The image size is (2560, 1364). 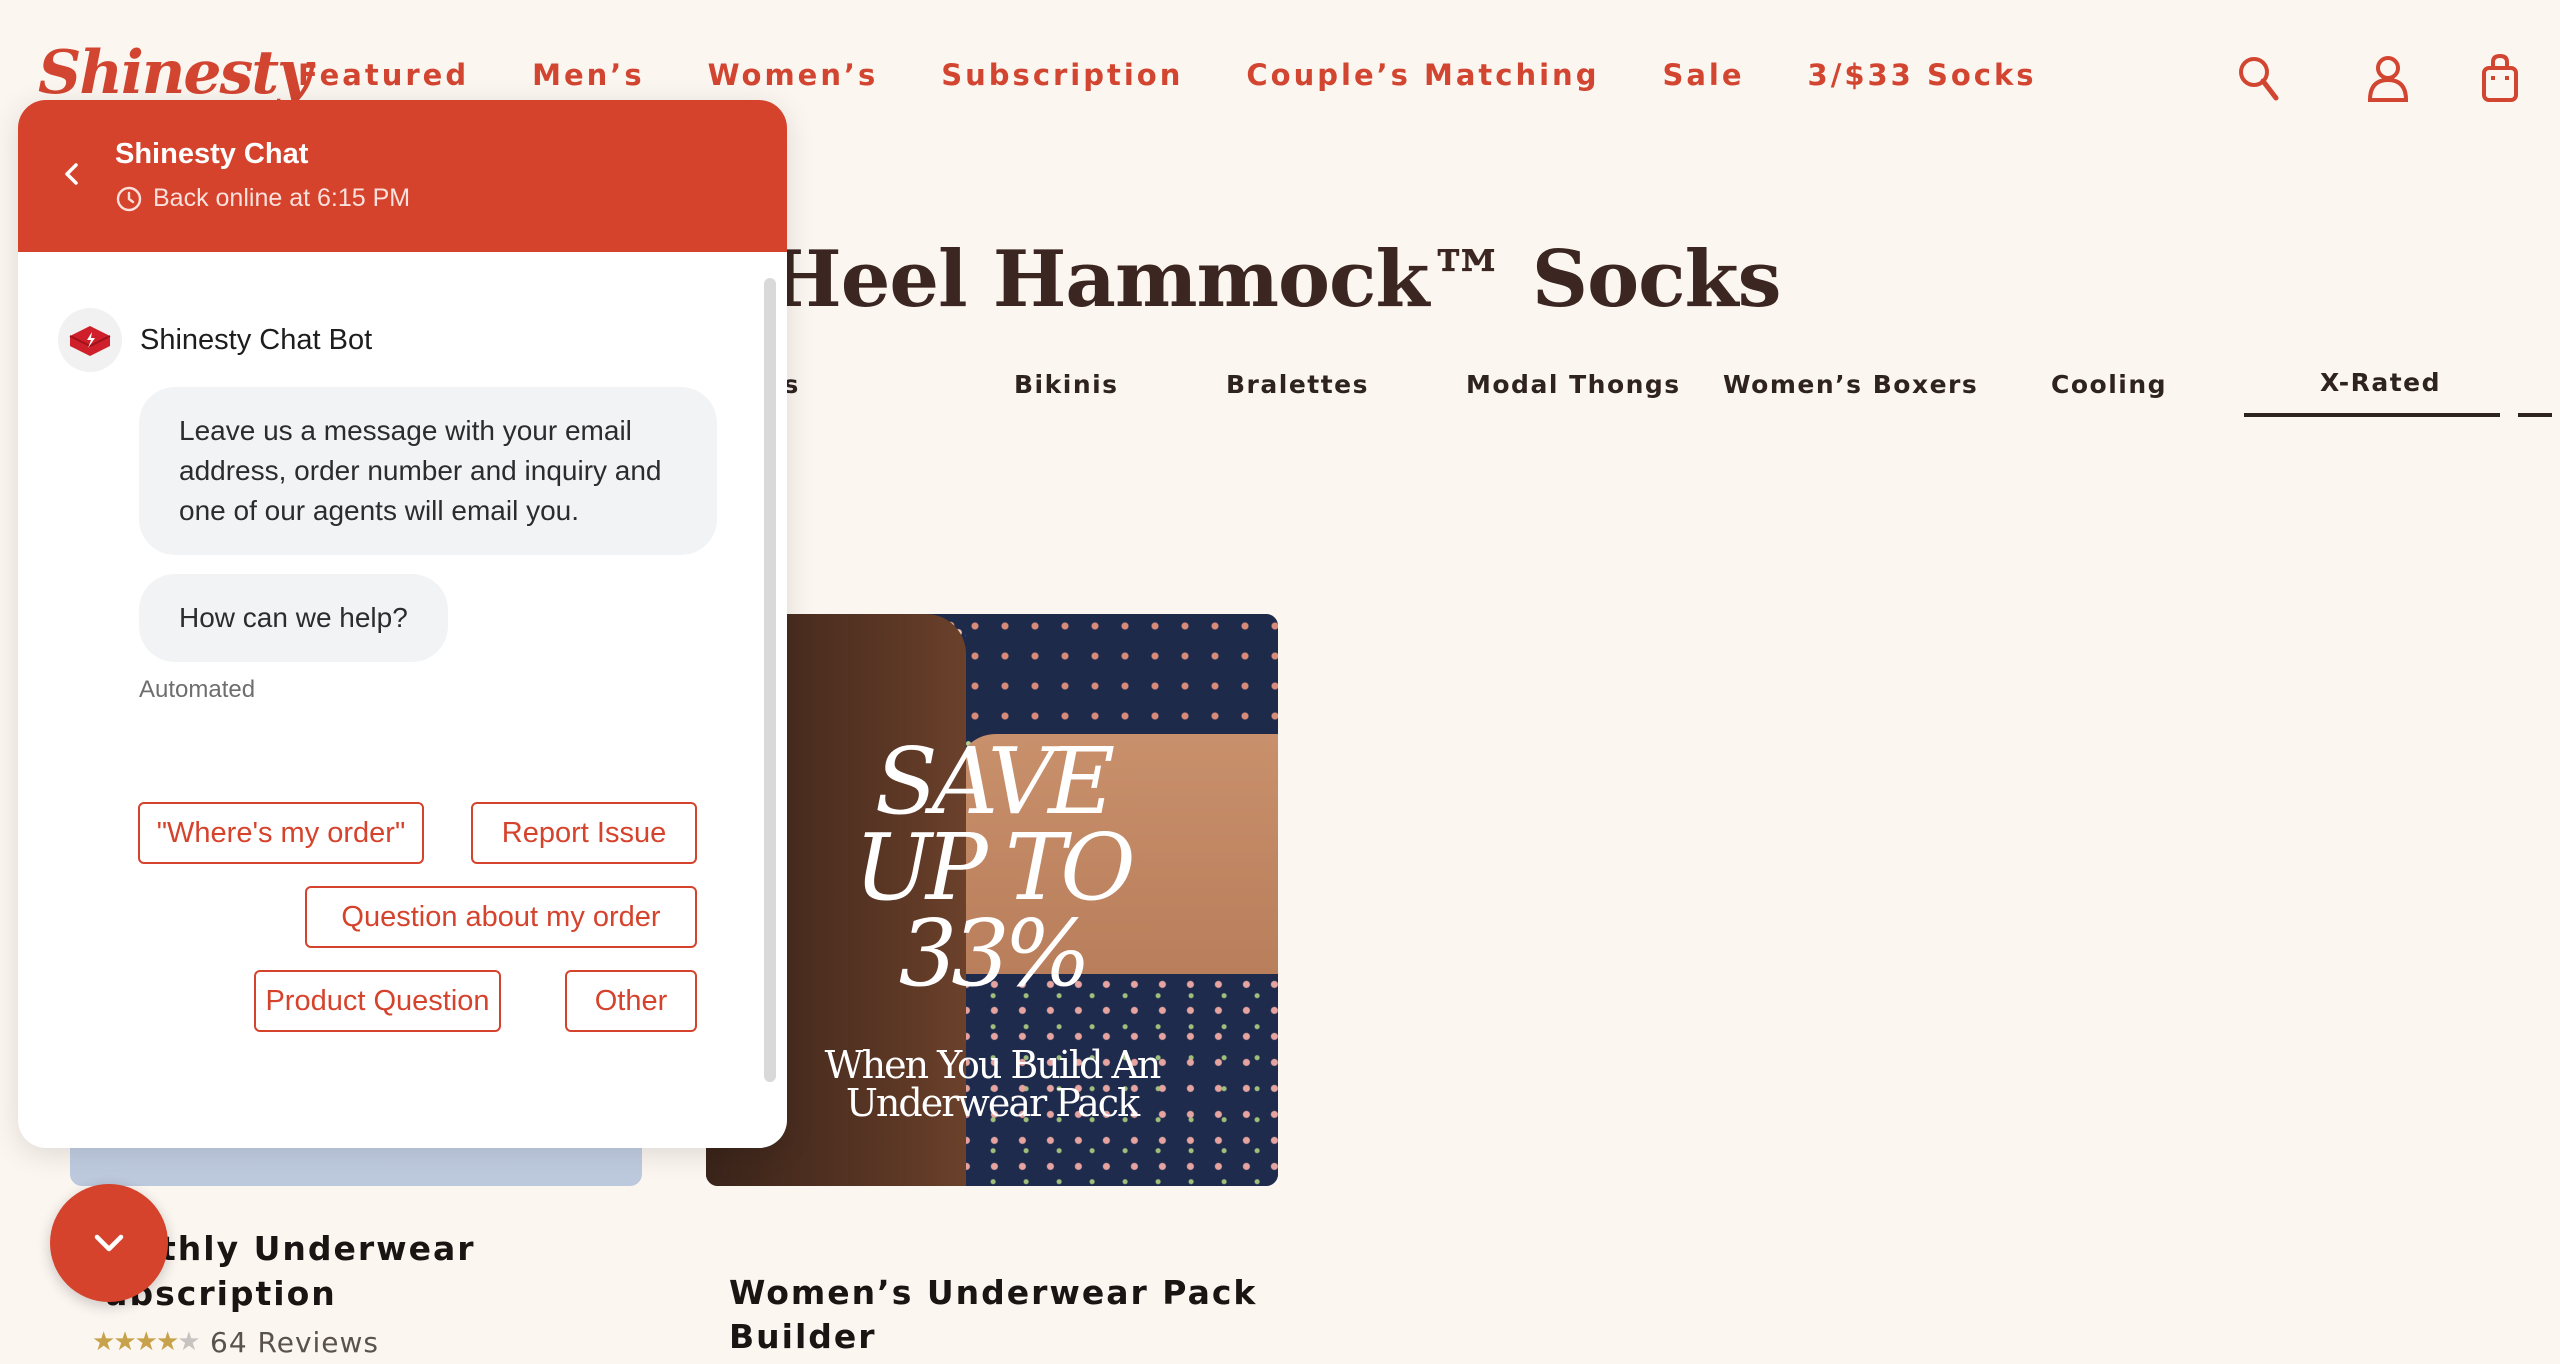 What do you see at coordinates (212, 154) in the screenshot?
I see `chat-title: Shinesty Chat` at bounding box center [212, 154].